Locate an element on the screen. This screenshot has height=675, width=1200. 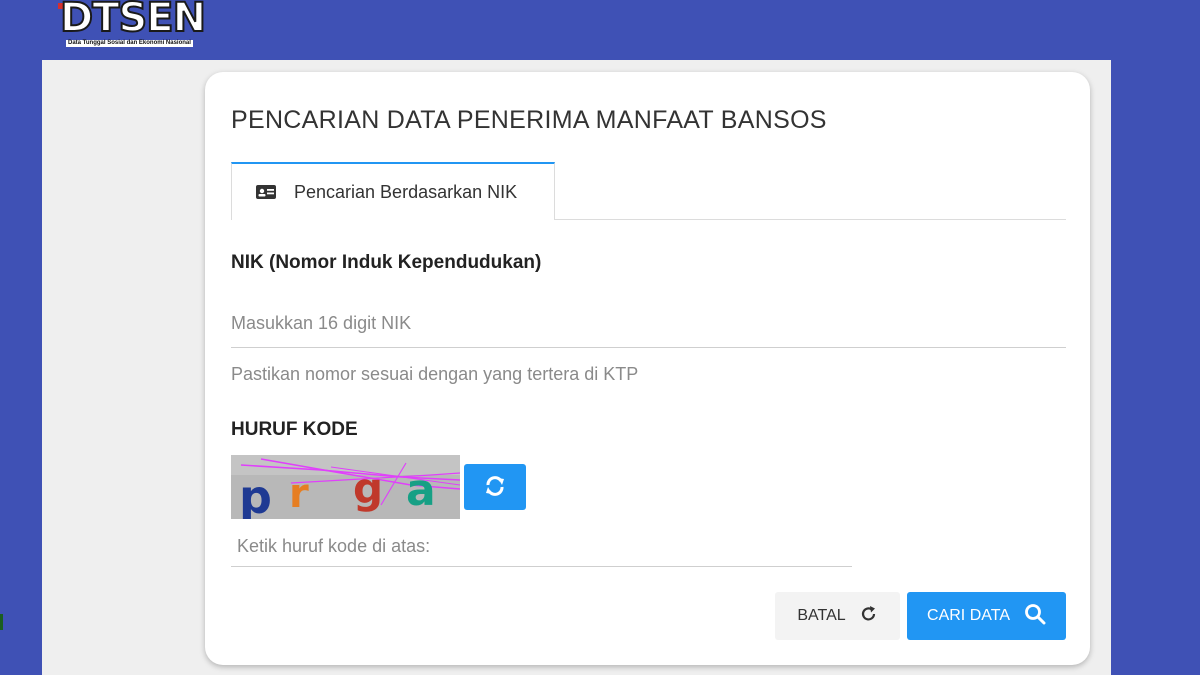
cancel-button: BATAL is located at coordinates (837, 616).